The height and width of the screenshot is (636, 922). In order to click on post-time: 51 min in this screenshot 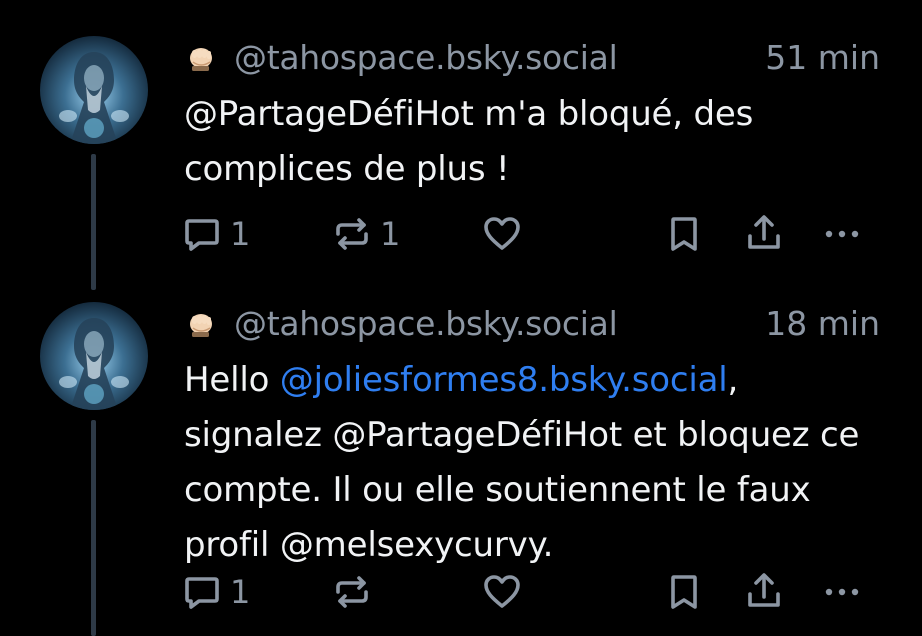, I will do `click(822, 57)`.